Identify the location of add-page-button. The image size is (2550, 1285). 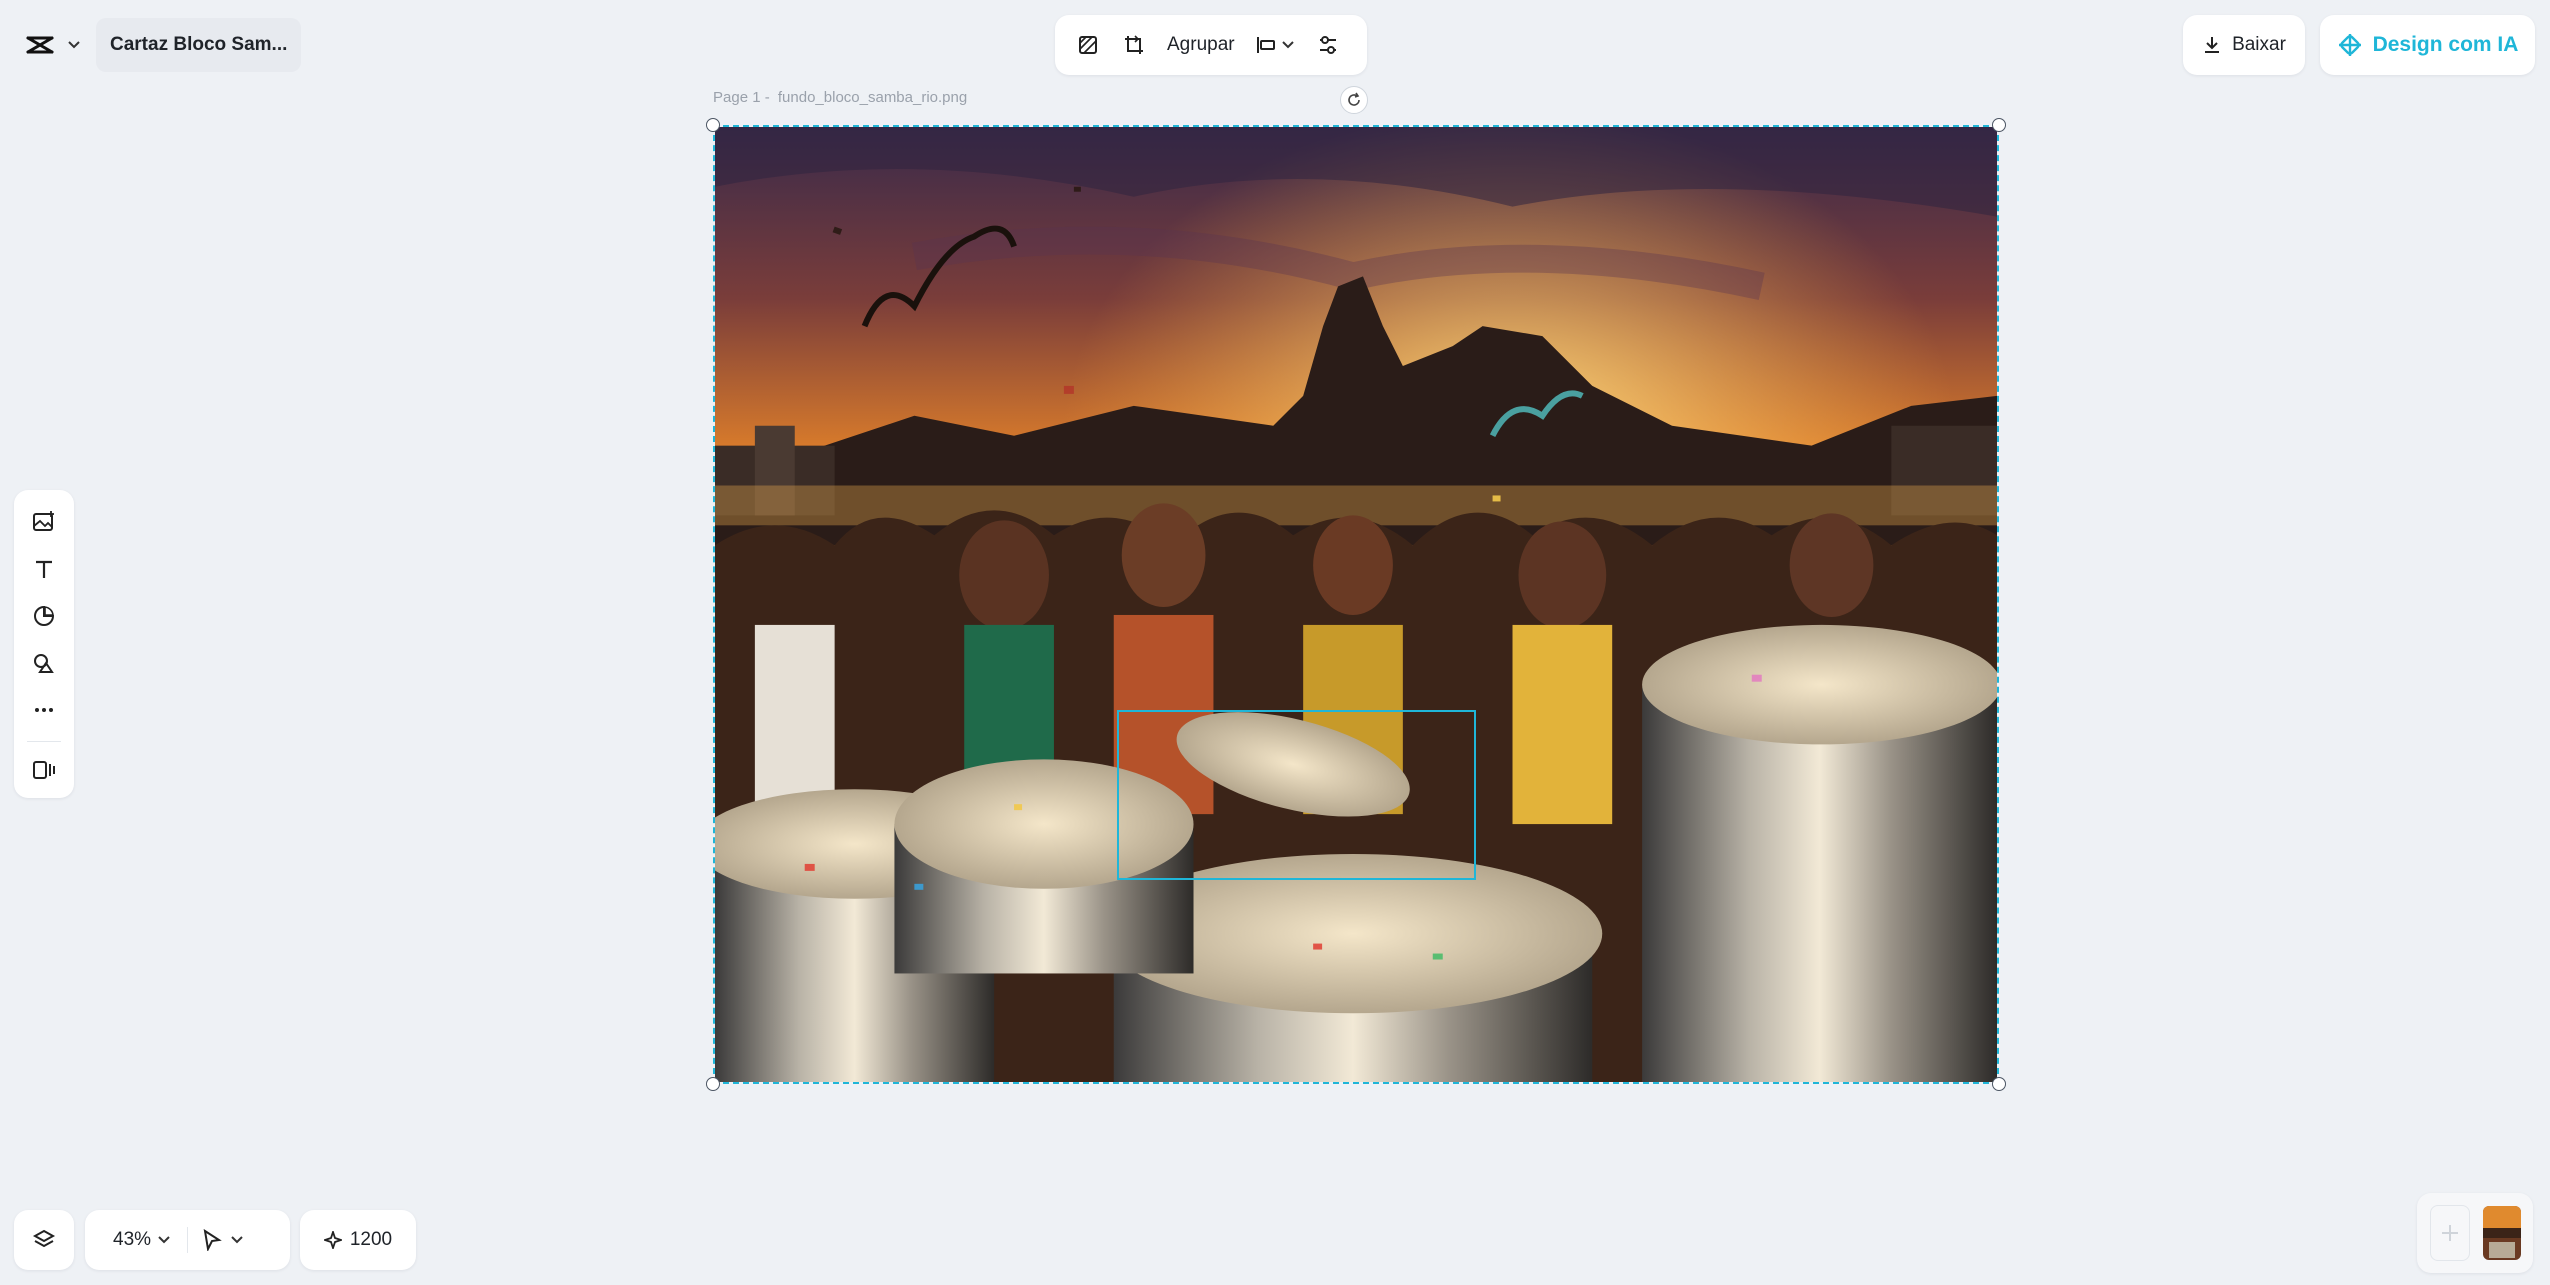
(2449, 1233).